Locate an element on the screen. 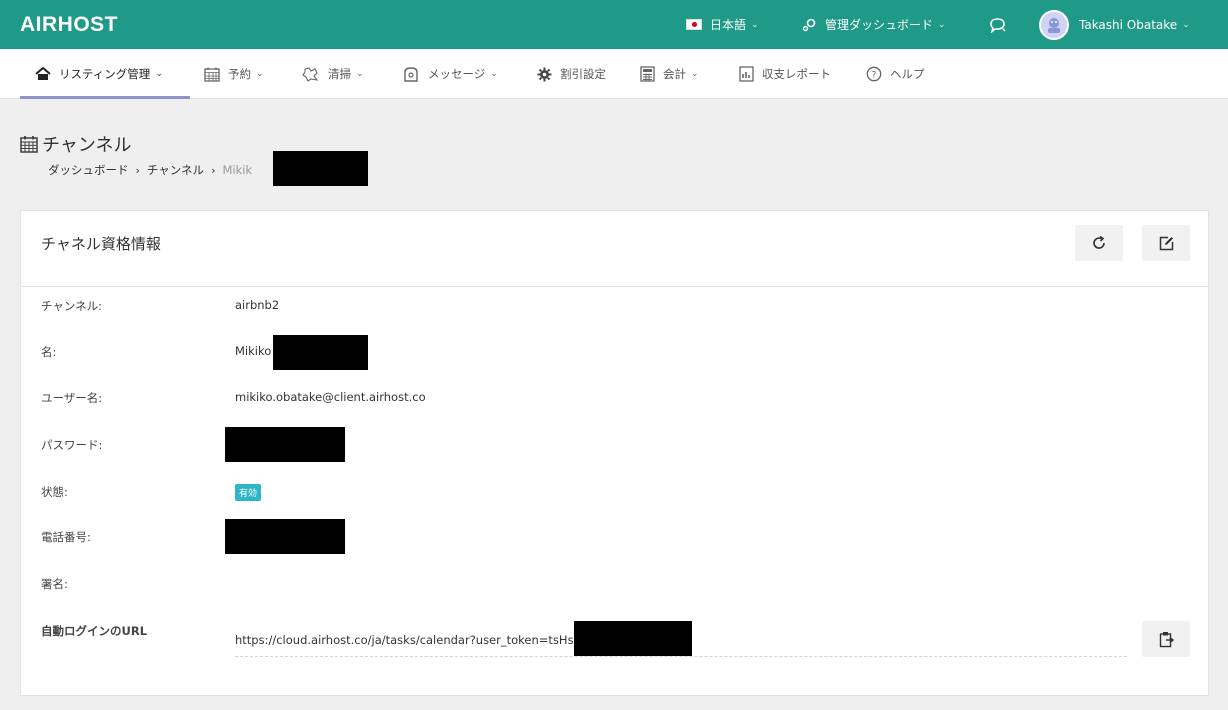  page-title: チャンネル is located at coordinates (75, 144).